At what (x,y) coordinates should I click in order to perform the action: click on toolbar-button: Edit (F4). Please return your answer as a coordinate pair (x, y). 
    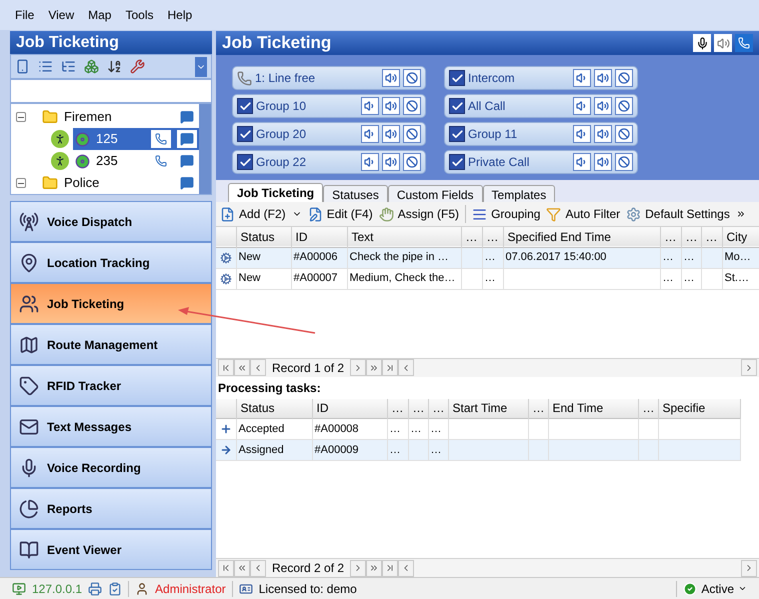
    Looking at the image, I should click on (340, 214).